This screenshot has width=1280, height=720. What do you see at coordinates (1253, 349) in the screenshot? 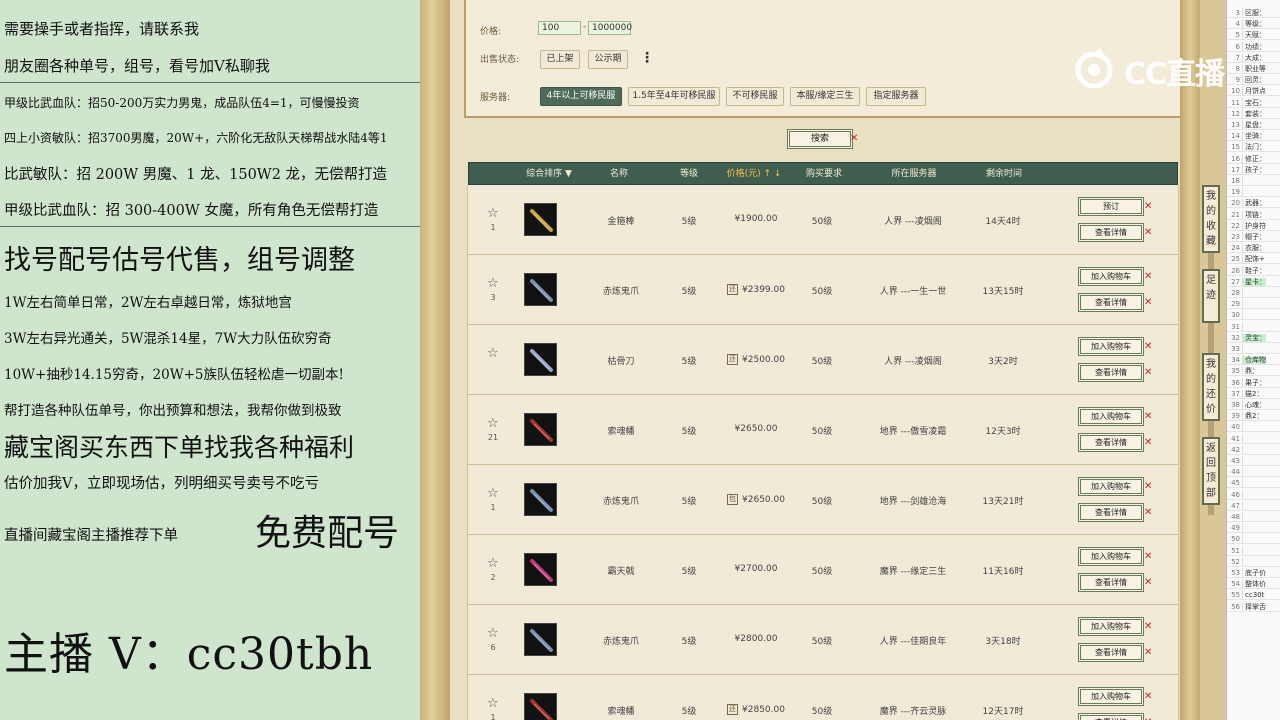
I see `sheet-row: 33` at bounding box center [1253, 349].